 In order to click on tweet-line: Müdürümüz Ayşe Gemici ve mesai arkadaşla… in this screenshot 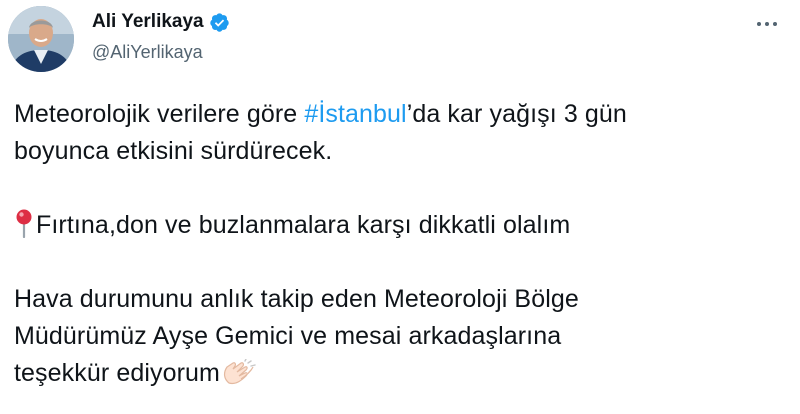, I will do `click(288, 336)`.